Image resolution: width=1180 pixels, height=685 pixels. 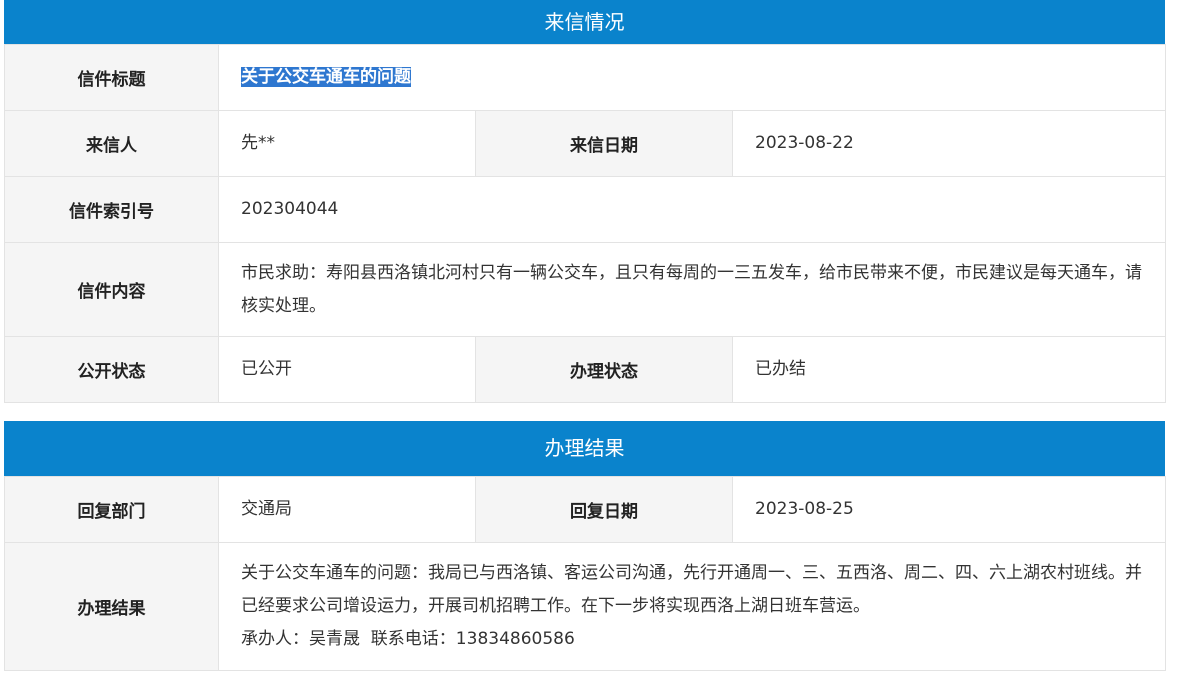 What do you see at coordinates (604, 369) in the screenshot?
I see `status-label: 办理状态` at bounding box center [604, 369].